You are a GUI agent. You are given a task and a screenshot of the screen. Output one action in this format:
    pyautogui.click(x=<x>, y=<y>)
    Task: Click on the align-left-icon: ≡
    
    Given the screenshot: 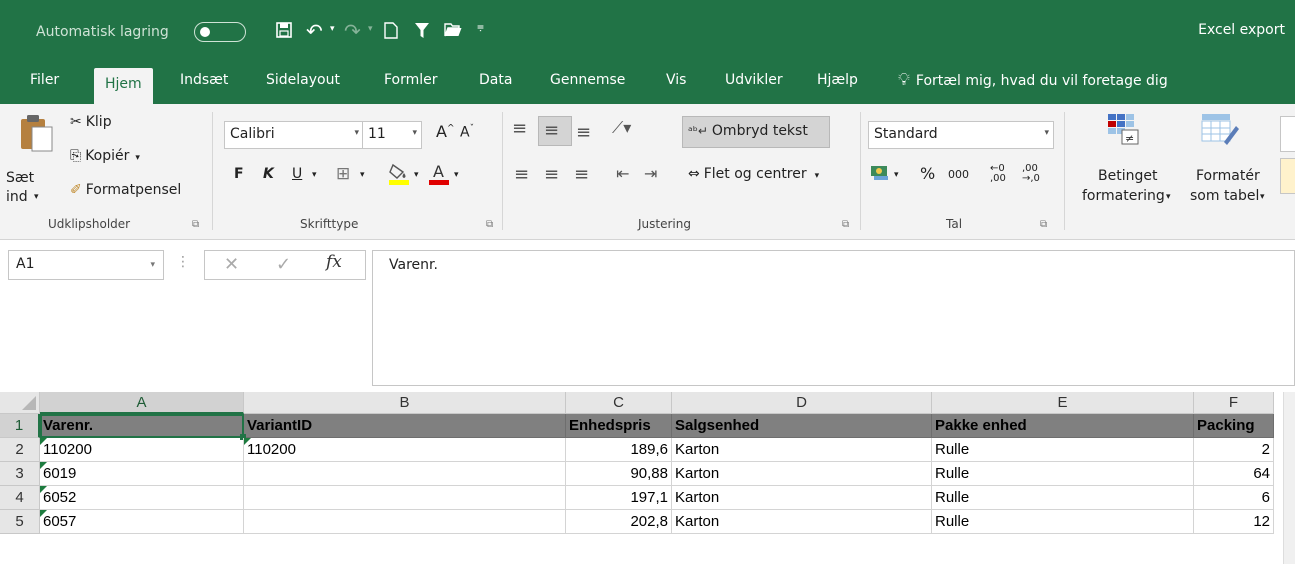 What is the action you would take?
    pyautogui.click(x=521, y=174)
    